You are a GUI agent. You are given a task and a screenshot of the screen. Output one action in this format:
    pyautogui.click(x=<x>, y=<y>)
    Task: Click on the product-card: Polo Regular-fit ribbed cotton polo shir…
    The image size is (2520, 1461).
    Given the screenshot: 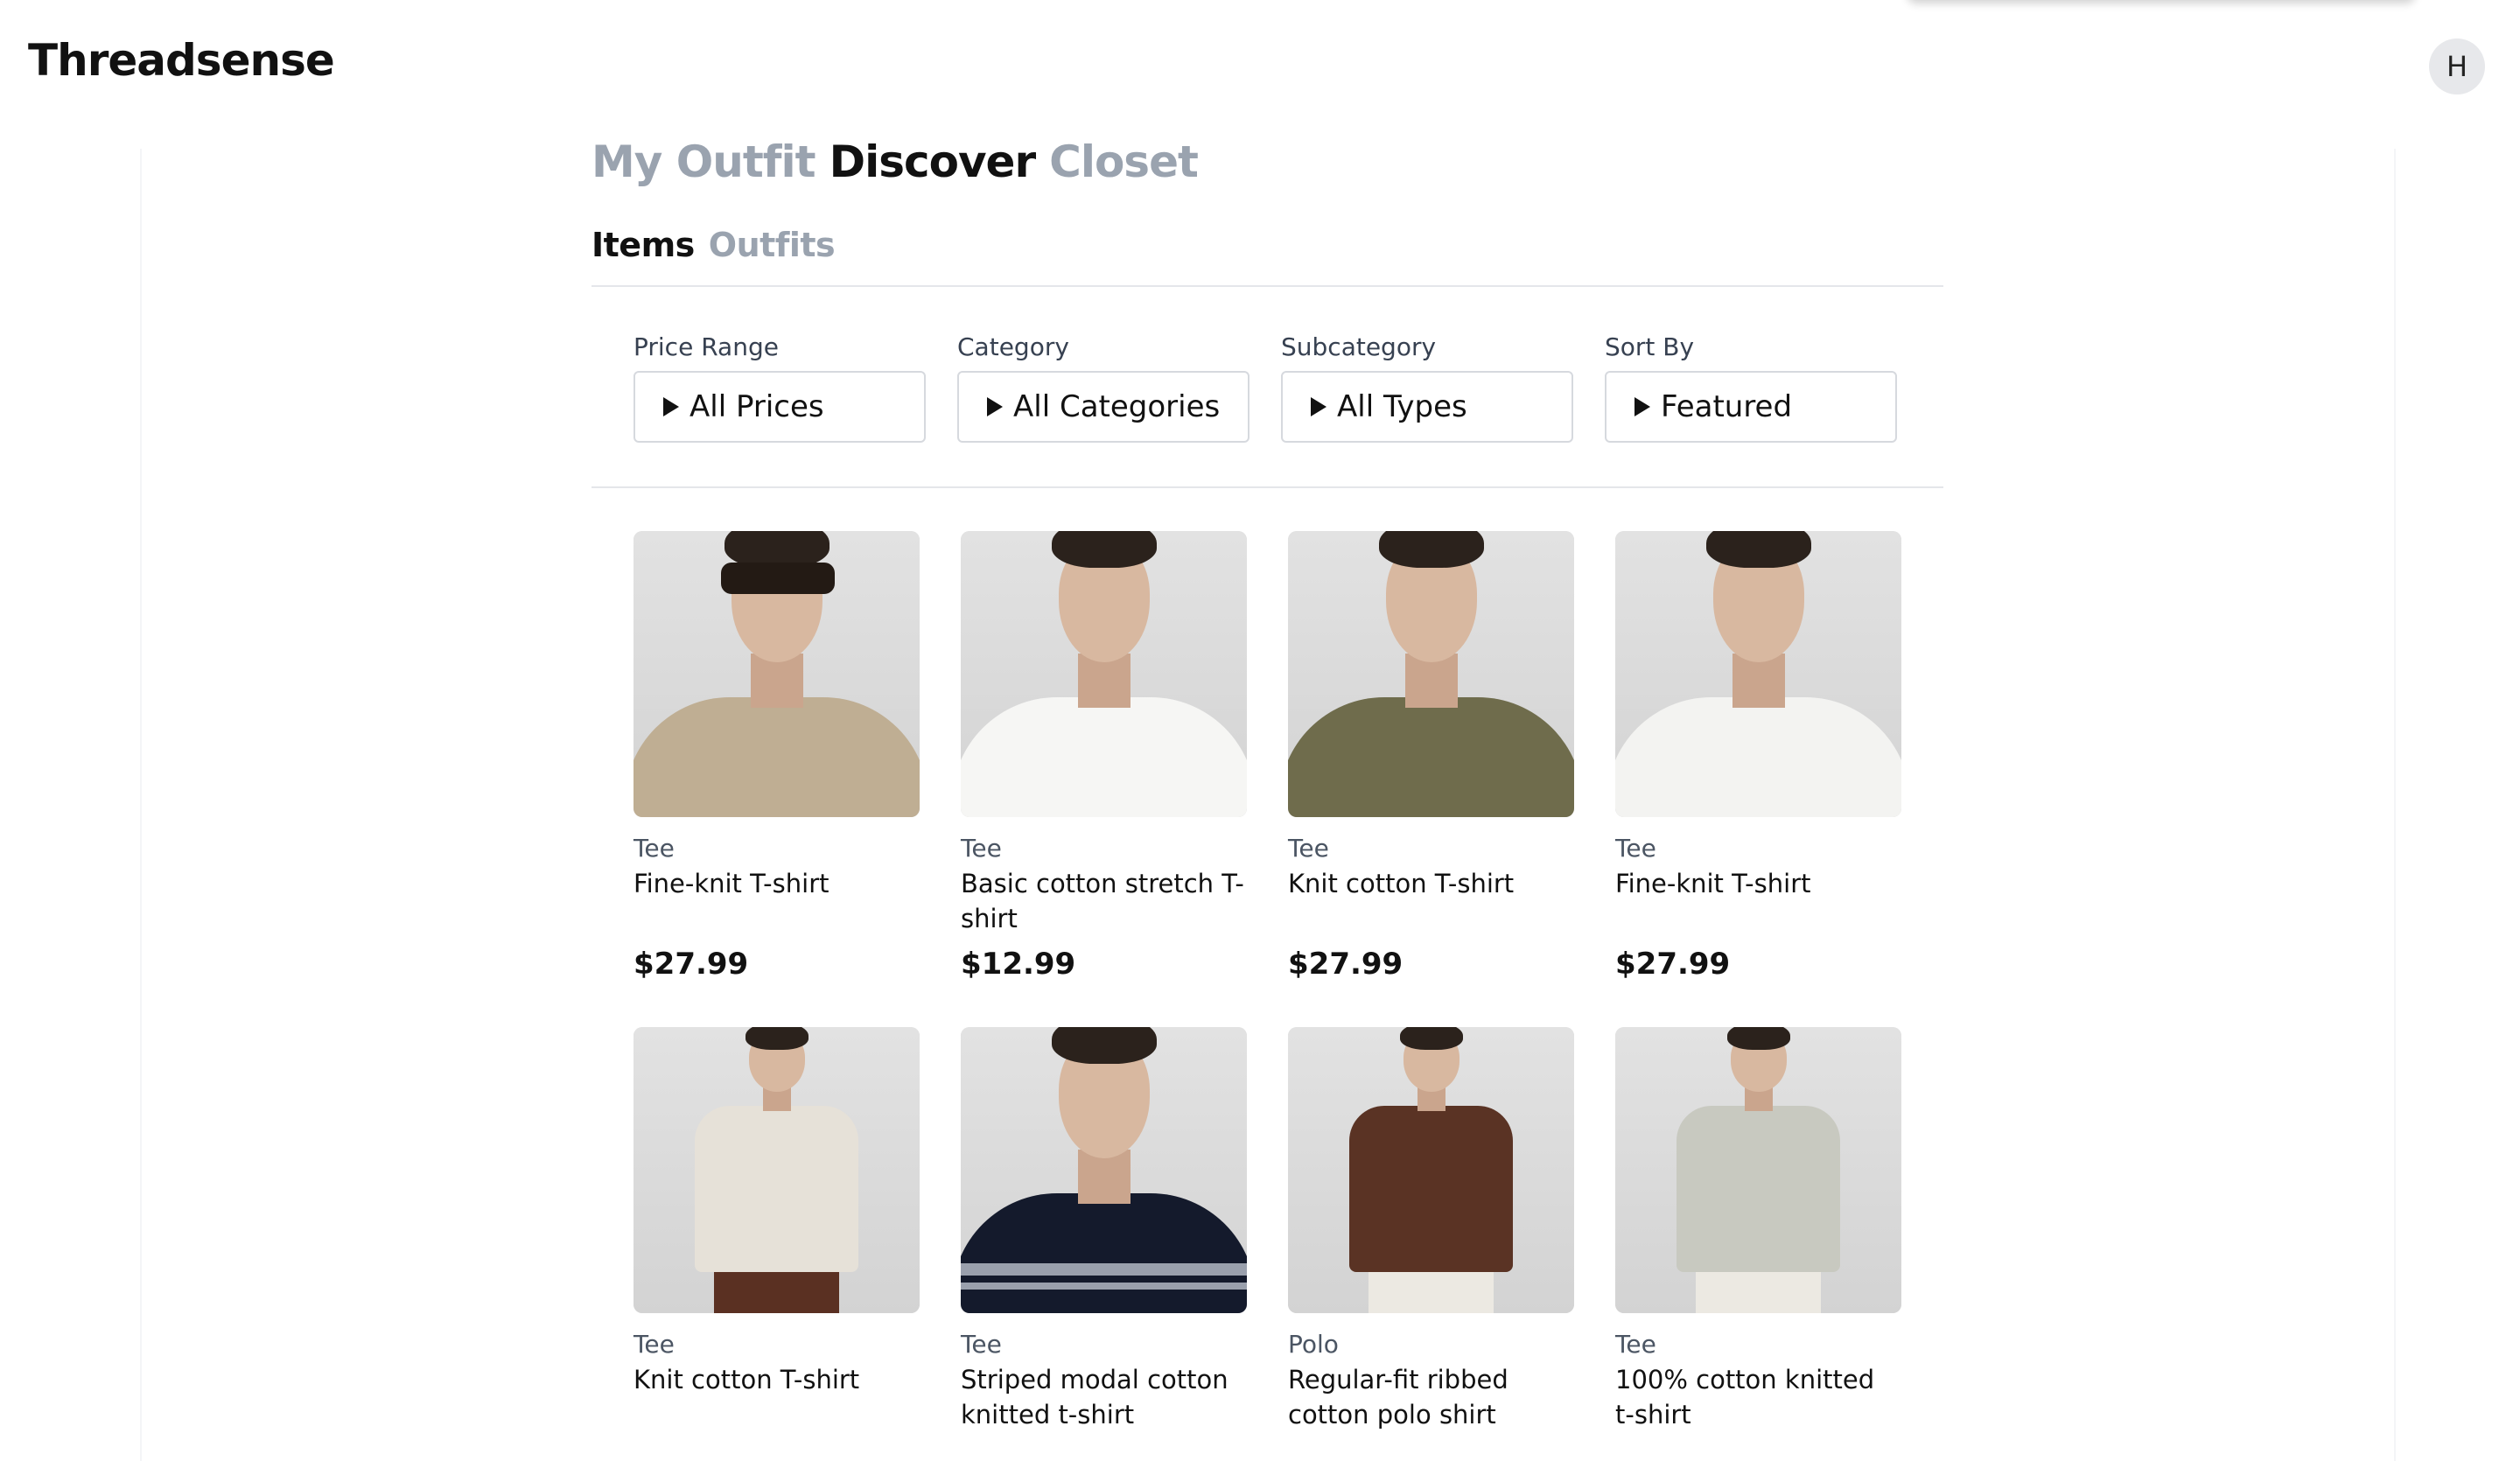 What is the action you would take?
    pyautogui.click(x=1431, y=1229)
    